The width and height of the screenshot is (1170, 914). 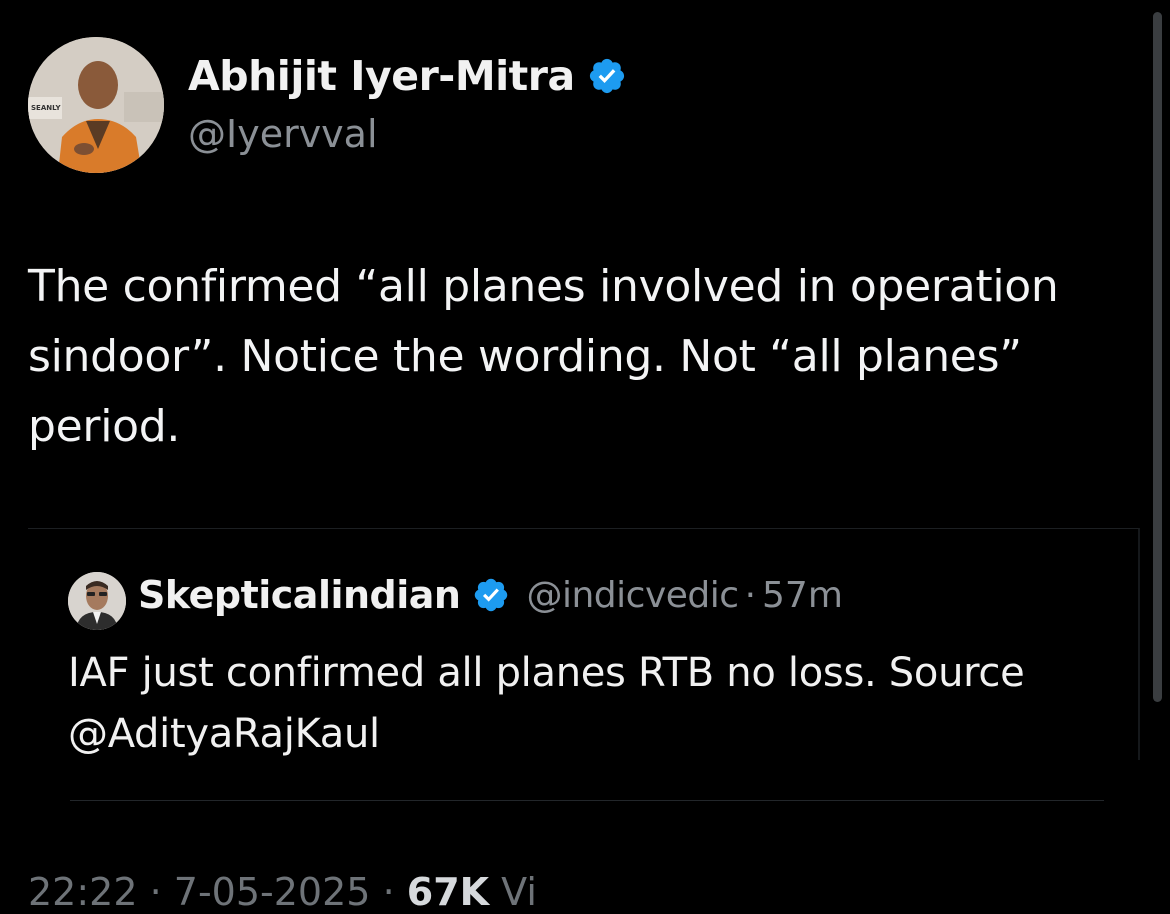 I want to click on author-avatar: SEANLY, so click(x=96, y=105).